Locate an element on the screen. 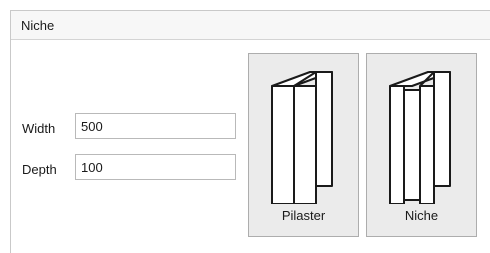 This screenshot has width=490, height=253. width-field is located at coordinates (155, 126).